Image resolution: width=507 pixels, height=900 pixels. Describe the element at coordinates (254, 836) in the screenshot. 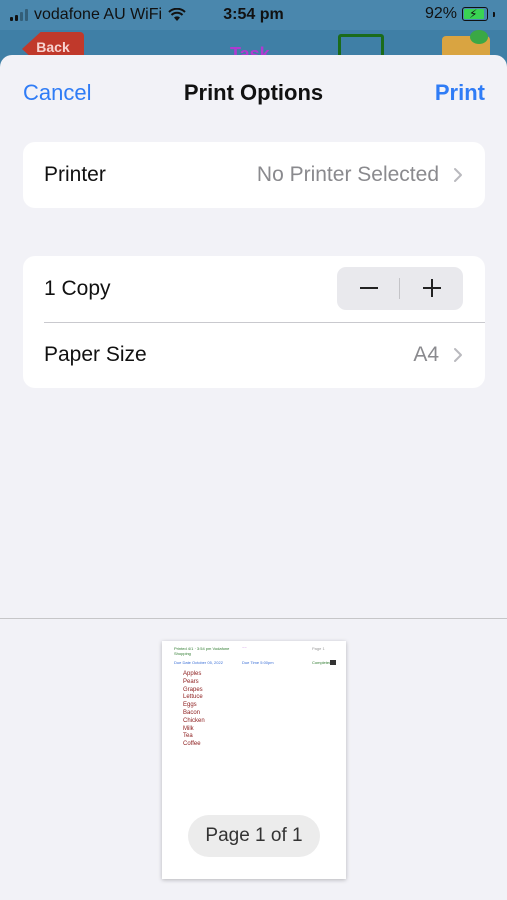

I see `page-indicator: Page 1 of 1` at that location.